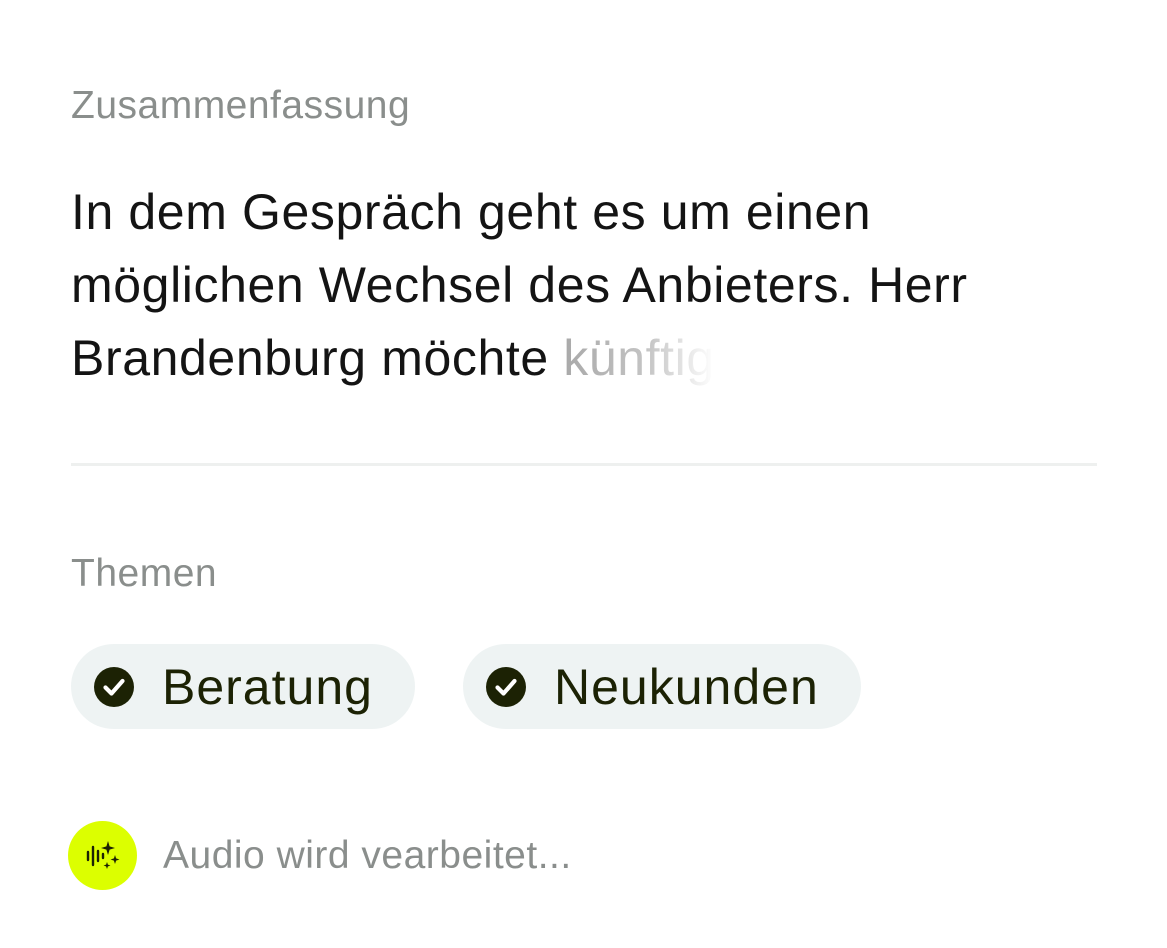 Image resolution: width=1167 pixels, height=948 pixels. Describe the element at coordinates (267, 686) in the screenshot. I see `topic-chip-label: Beratung` at that location.